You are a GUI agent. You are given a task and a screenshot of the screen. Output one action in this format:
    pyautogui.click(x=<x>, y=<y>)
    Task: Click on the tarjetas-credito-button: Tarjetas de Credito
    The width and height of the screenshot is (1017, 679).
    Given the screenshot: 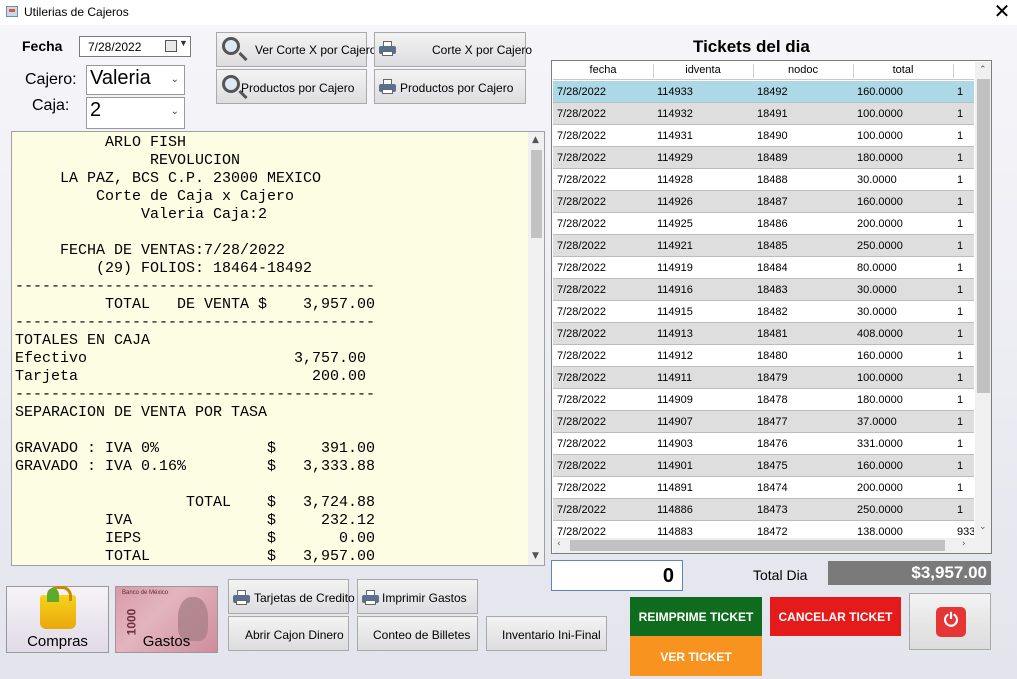 What is the action you would take?
    pyautogui.click(x=291, y=596)
    